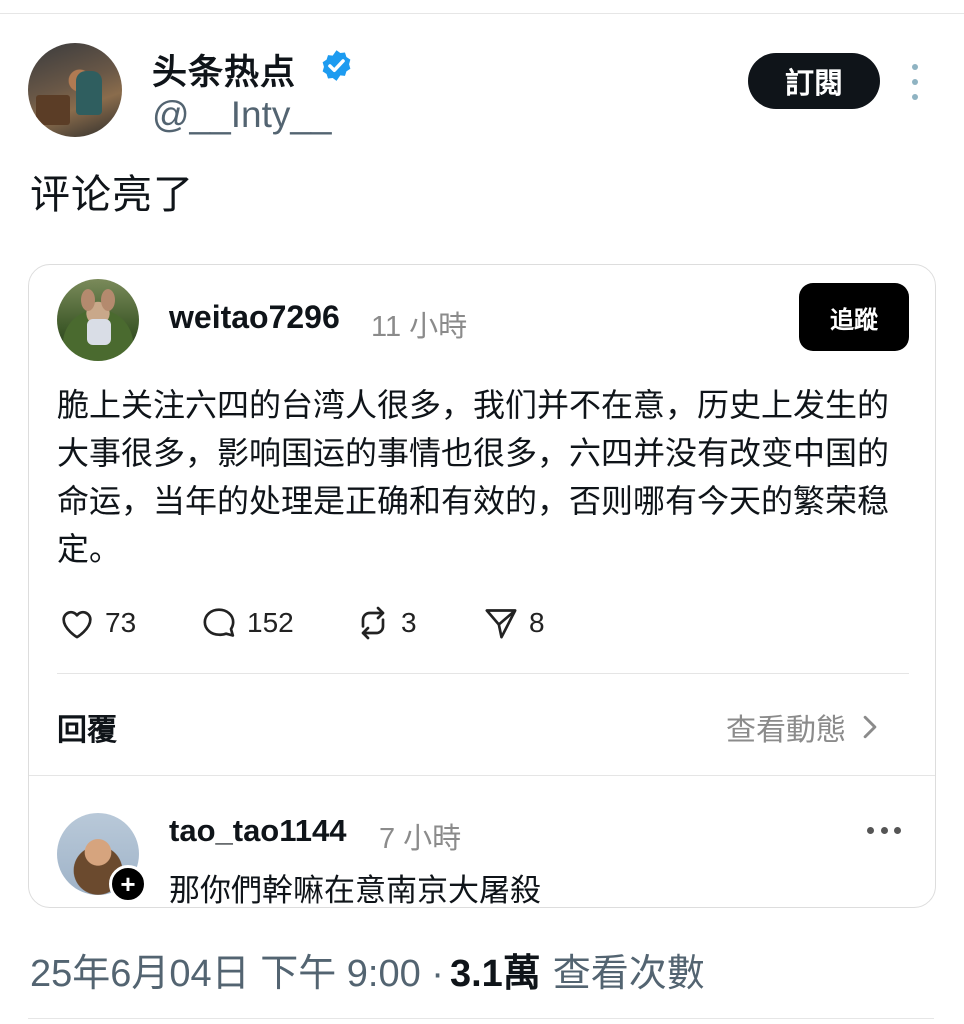 This screenshot has height=1024, width=964. What do you see at coordinates (814, 81) in the screenshot?
I see `subscribe-button: 訂閱` at bounding box center [814, 81].